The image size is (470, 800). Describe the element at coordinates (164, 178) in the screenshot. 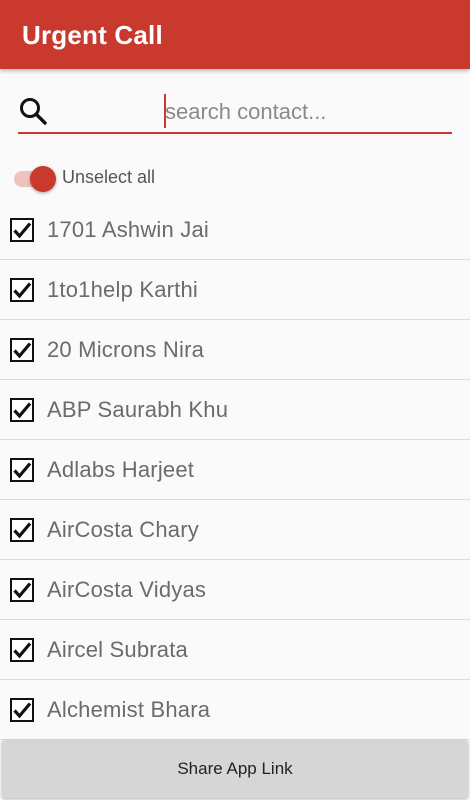

I see `unselect-all-toggle-row: Unselect all` at that location.